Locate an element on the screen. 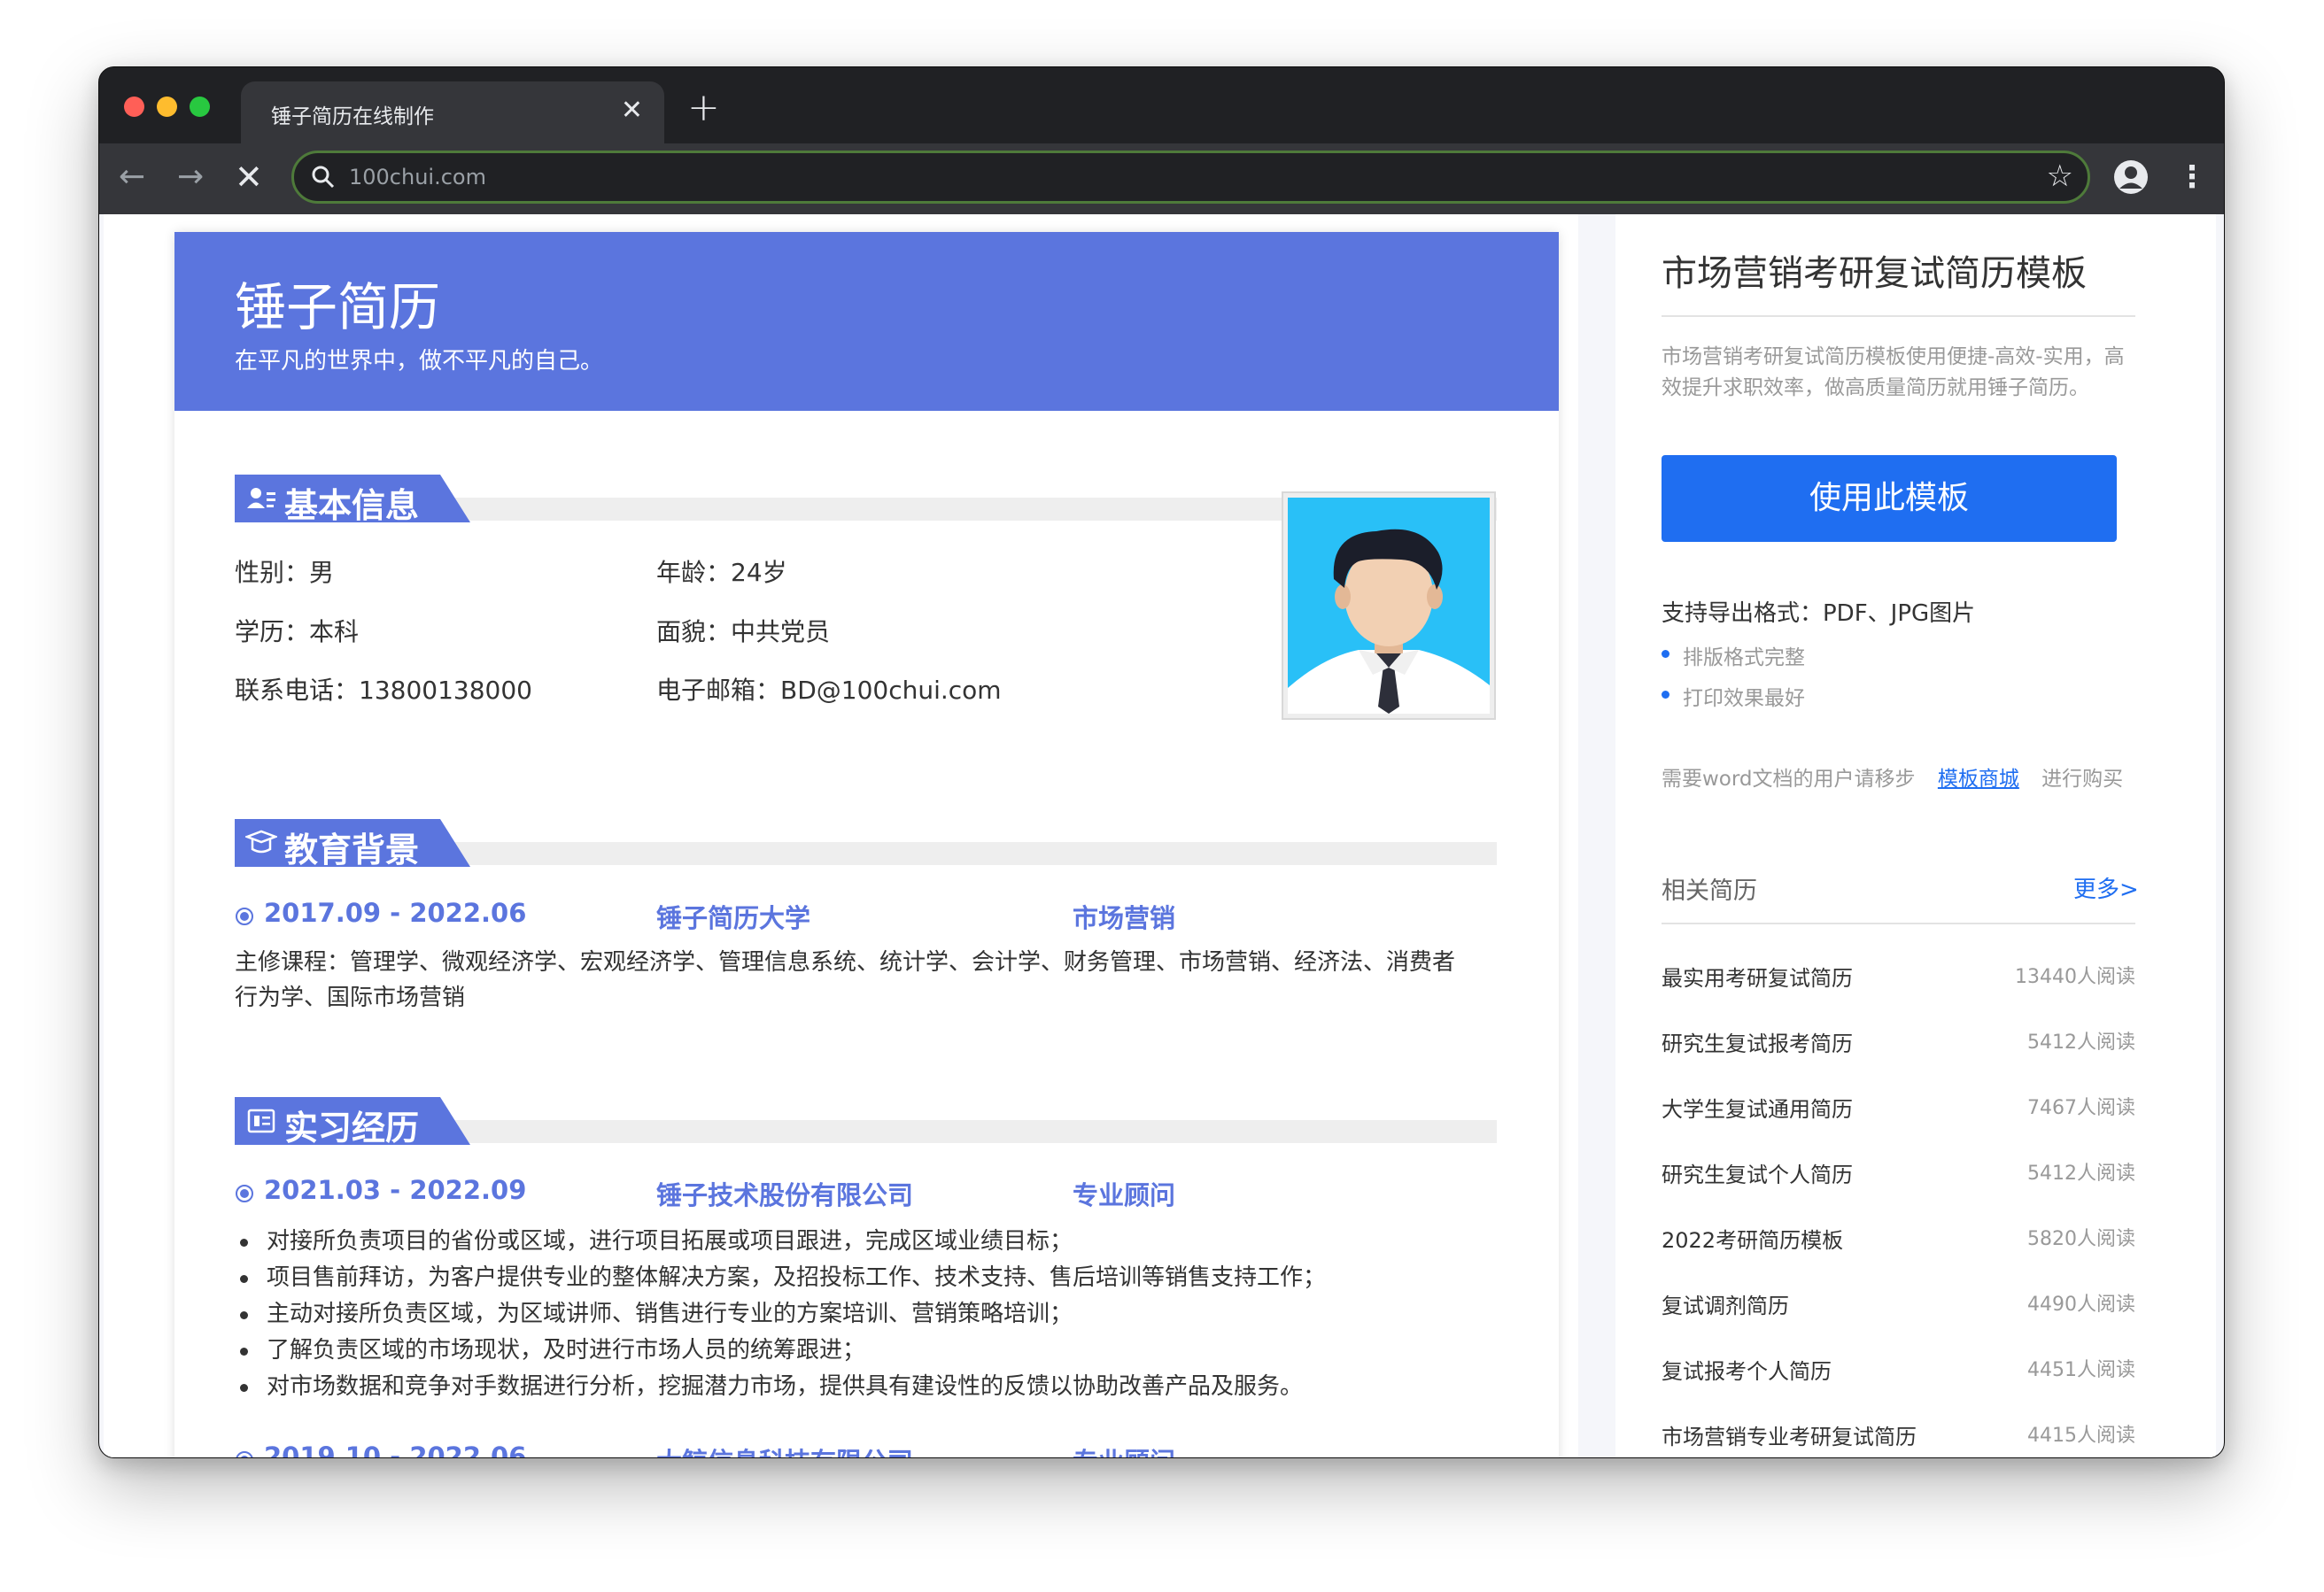 This screenshot has width=2324, height=1592. search-icon is located at coordinates (323, 177).